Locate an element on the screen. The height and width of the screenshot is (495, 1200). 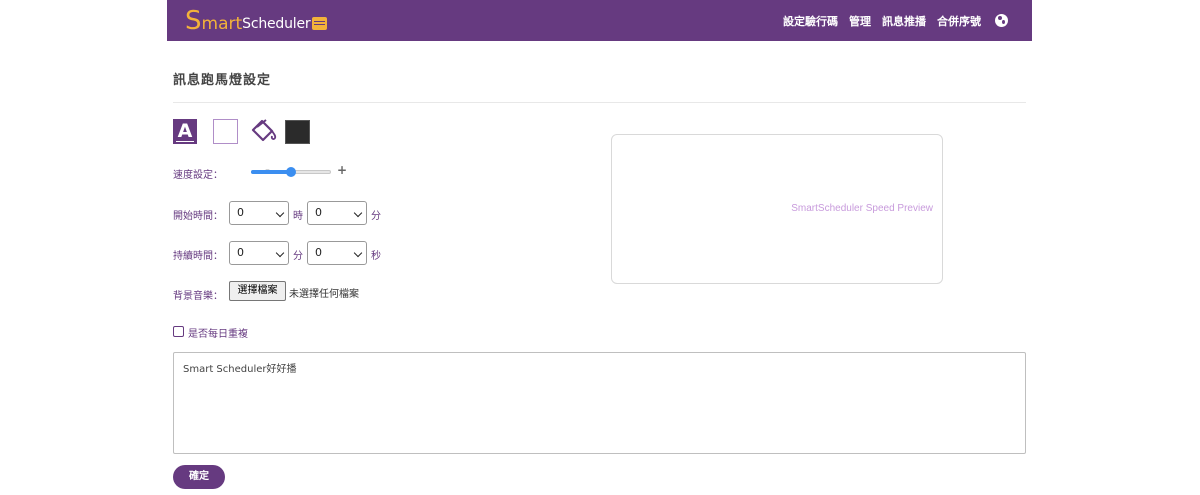
speed-slider-thumb is located at coordinates (291, 172).